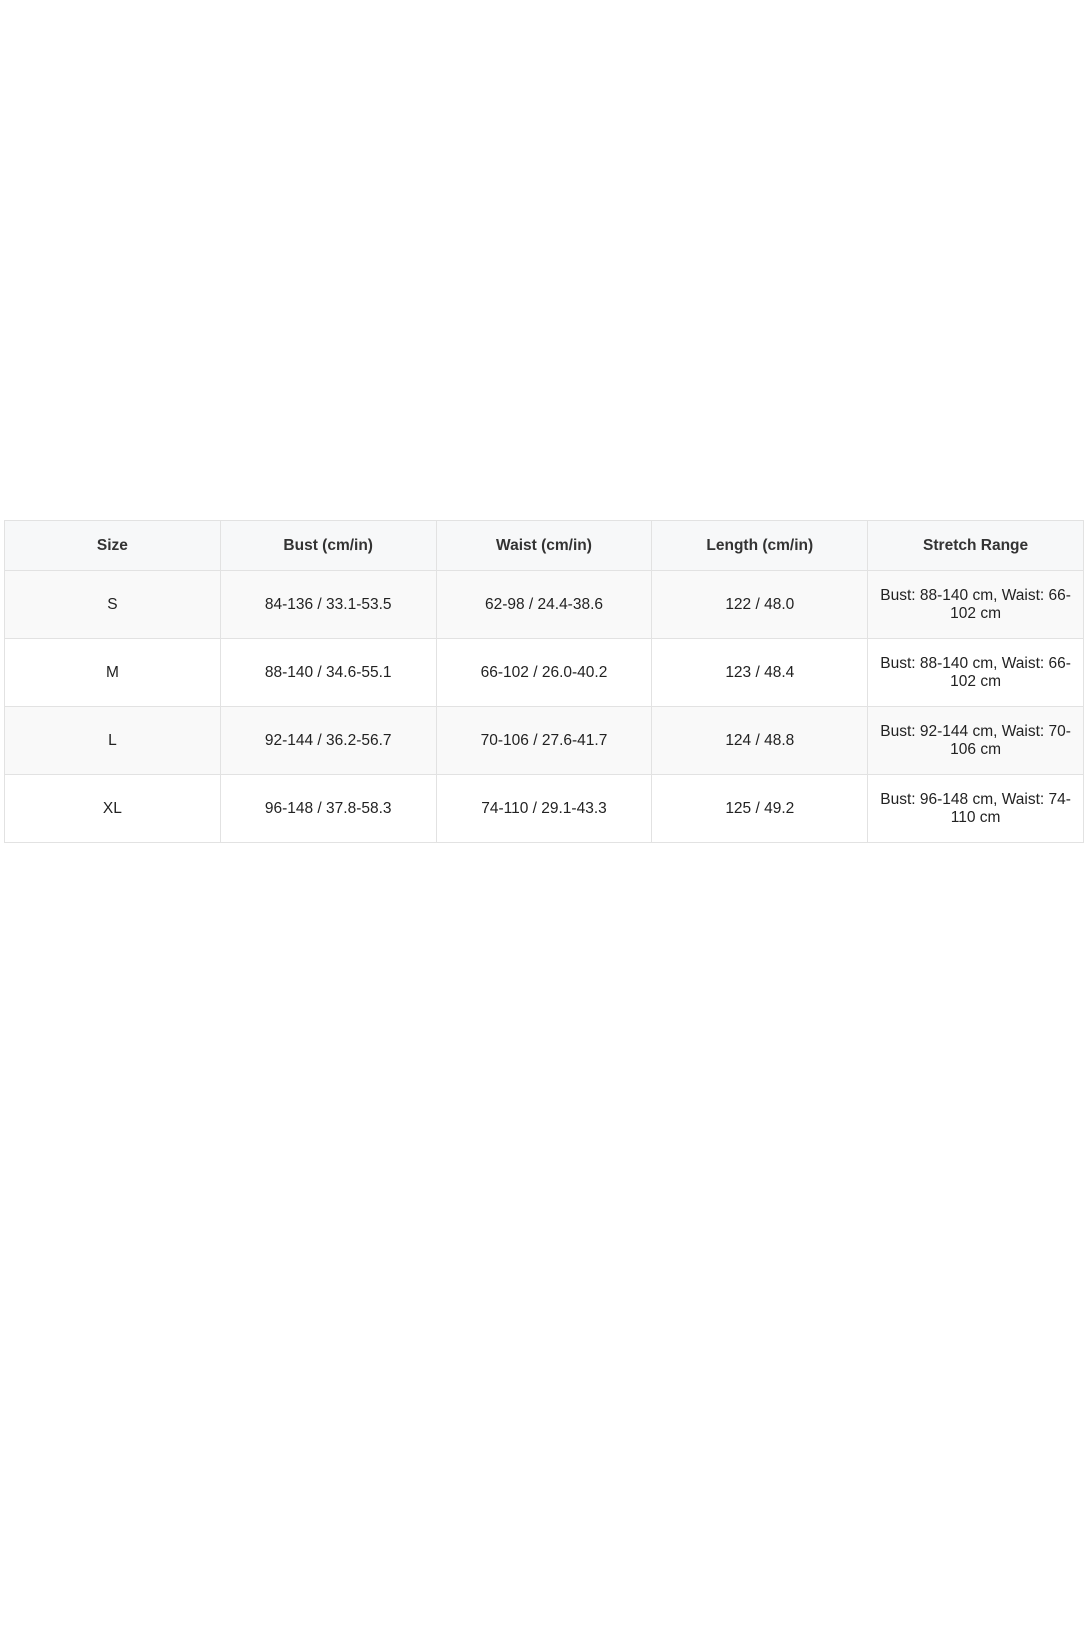  What do you see at coordinates (112, 545) in the screenshot?
I see `header-size: Size` at bounding box center [112, 545].